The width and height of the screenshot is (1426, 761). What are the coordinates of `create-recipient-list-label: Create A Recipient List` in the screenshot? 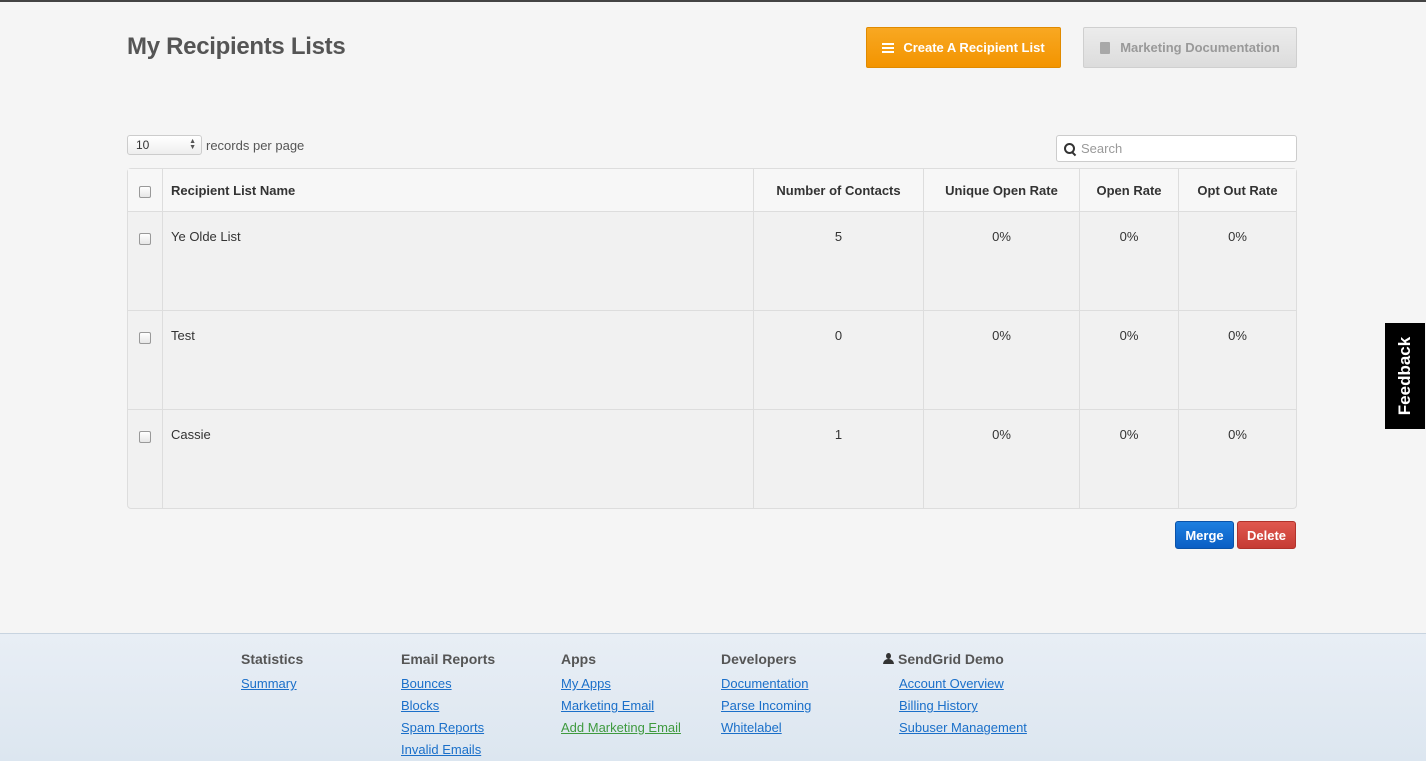 It's located at (974, 47).